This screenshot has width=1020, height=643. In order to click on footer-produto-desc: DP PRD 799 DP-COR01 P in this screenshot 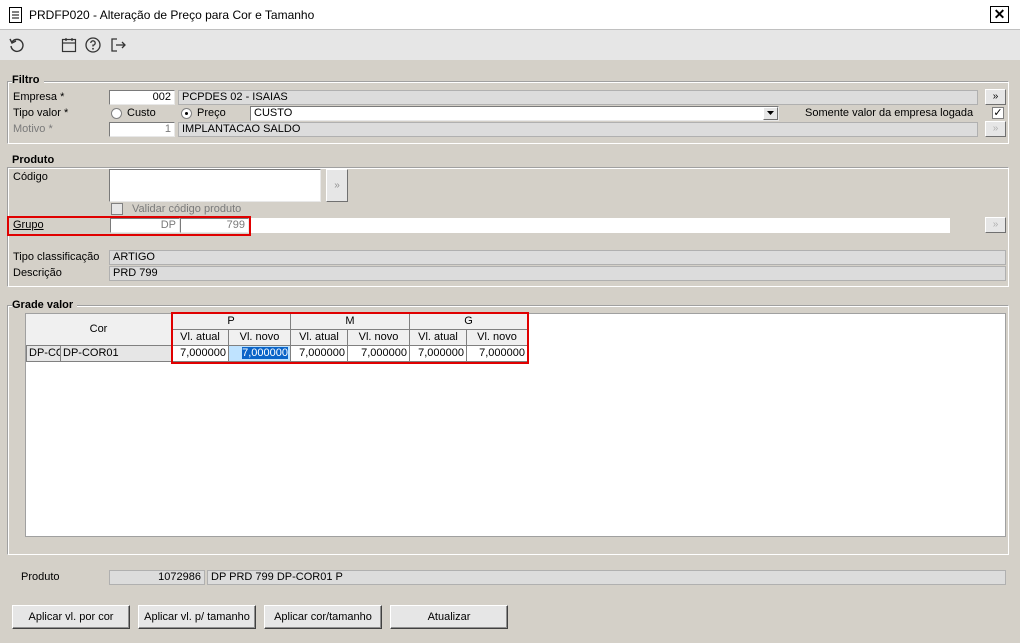, I will do `click(606, 577)`.